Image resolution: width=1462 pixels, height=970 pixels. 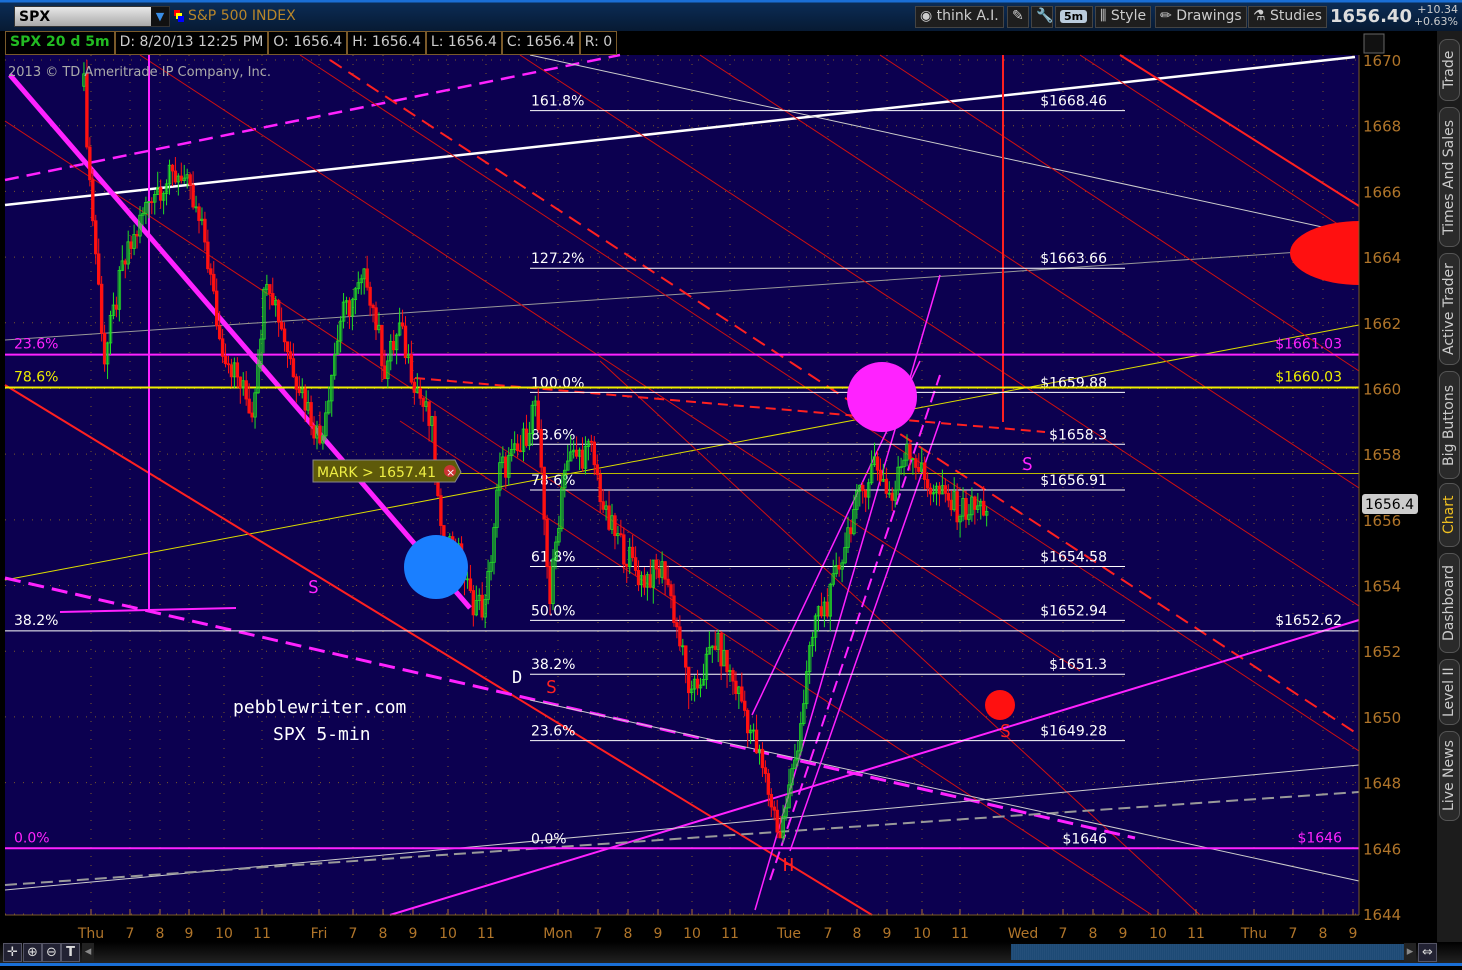 I want to click on tab-level-ii: Level II, so click(x=1449, y=692).